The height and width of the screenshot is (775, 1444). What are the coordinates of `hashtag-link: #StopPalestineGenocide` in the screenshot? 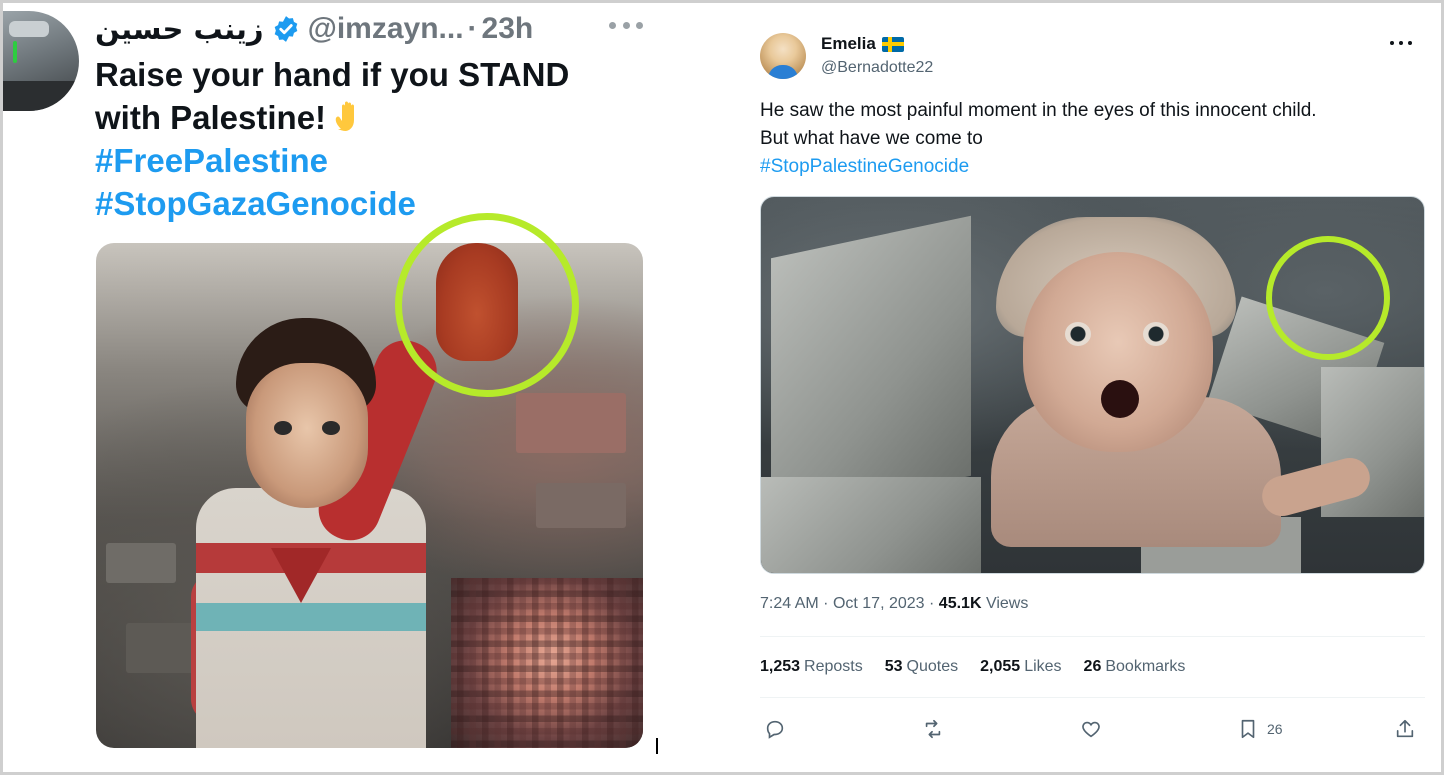 It's located at (864, 166).